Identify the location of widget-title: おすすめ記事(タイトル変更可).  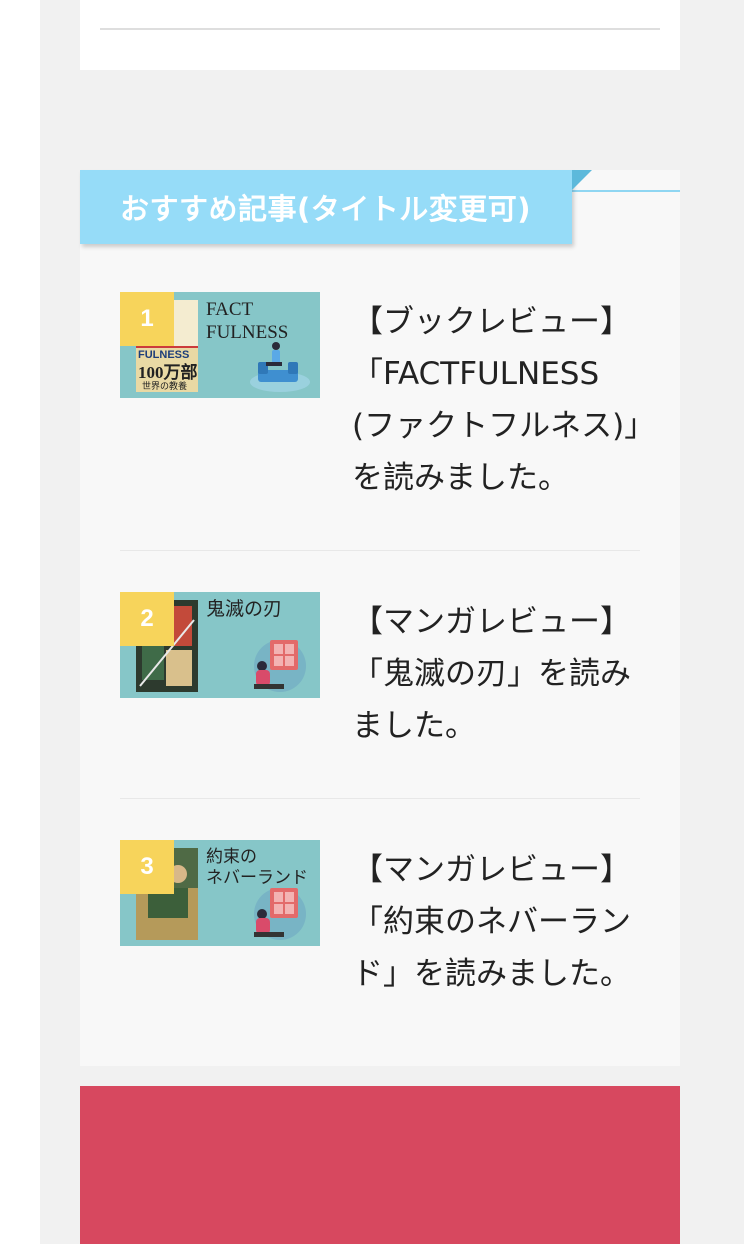
(326, 209).